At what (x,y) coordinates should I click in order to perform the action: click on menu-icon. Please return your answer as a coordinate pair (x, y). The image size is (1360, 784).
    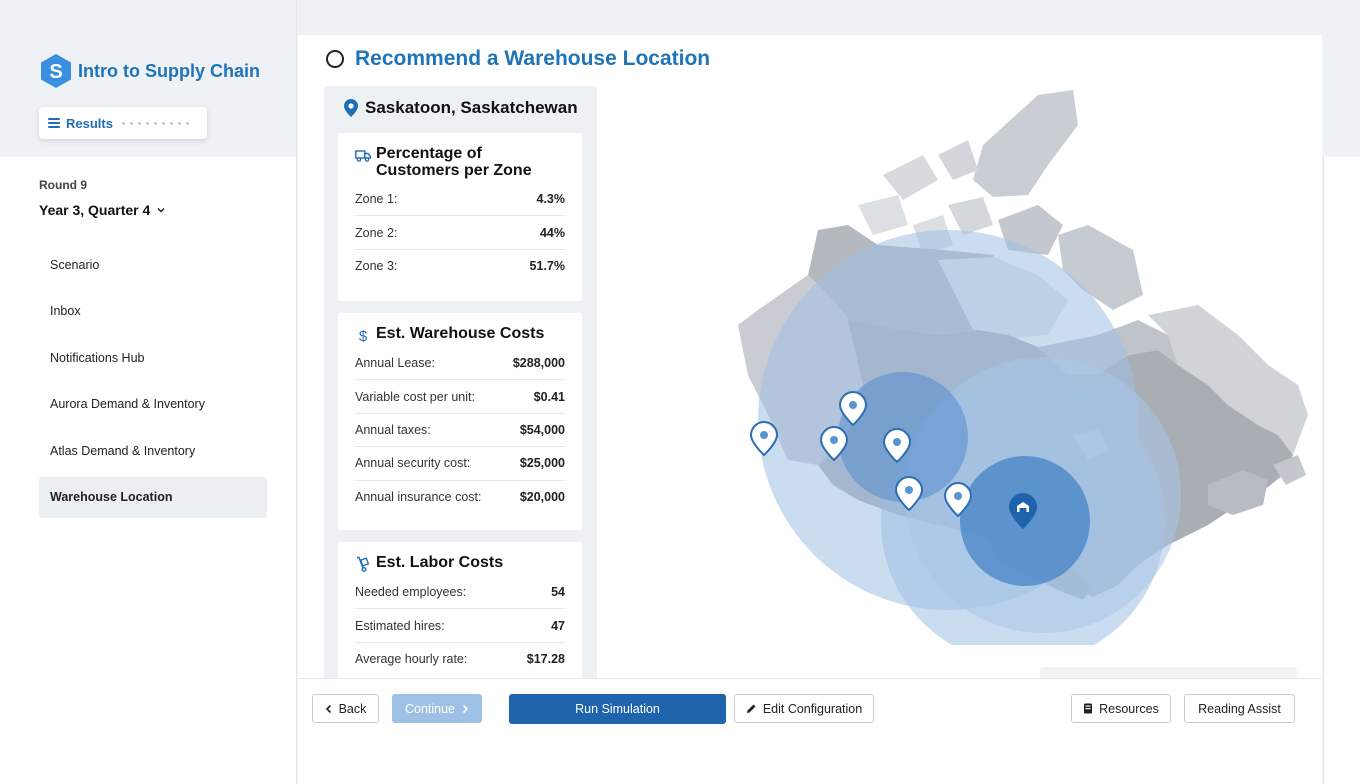
    Looking at the image, I should click on (54, 123).